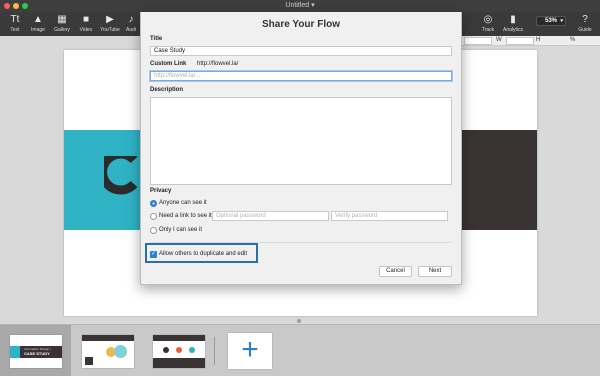 Image resolution: width=600 pixels, height=376 pixels. What do you see at coordinates (435, 271) in the screenshot?
I see `next-button: Next` at bounding box center [435, 271].